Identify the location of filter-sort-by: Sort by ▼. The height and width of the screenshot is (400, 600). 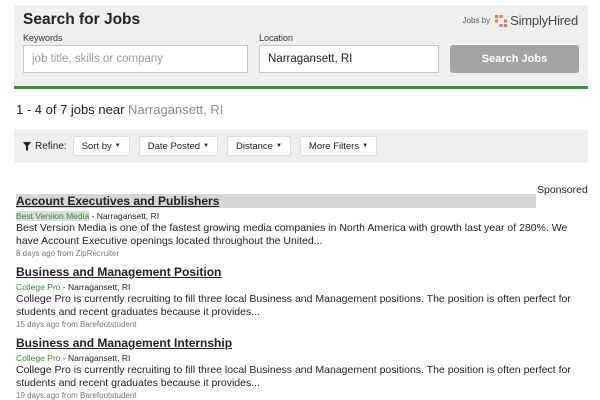
(101, 146).